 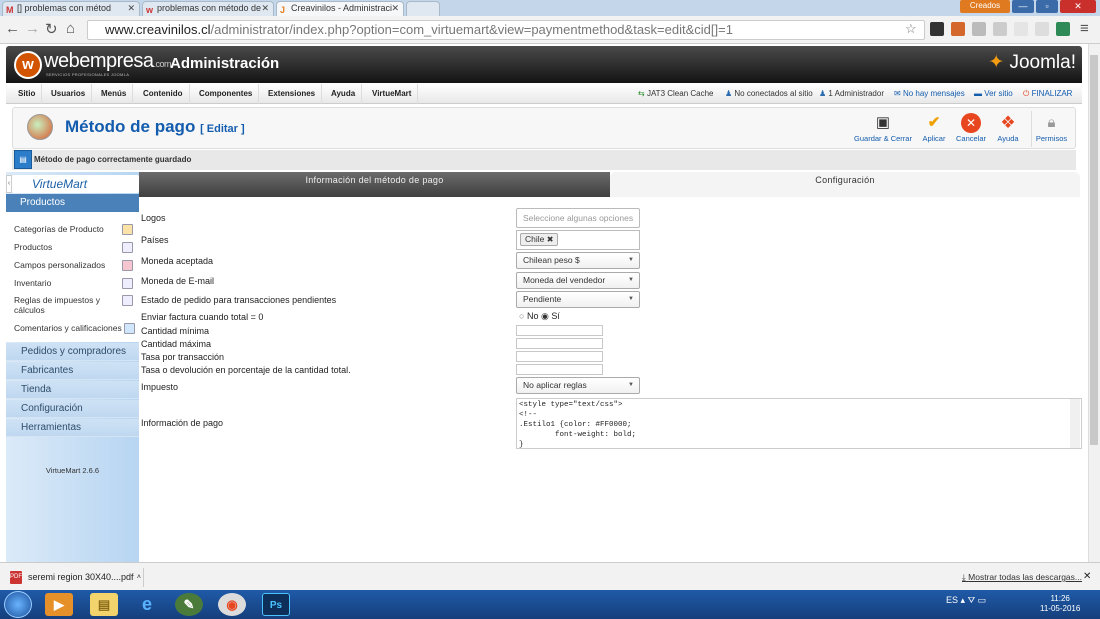 What do you see at coordinates (1084, 28) in the screenshot?
I see `menu-icon: ≡` at bounding box center [1084, 28].